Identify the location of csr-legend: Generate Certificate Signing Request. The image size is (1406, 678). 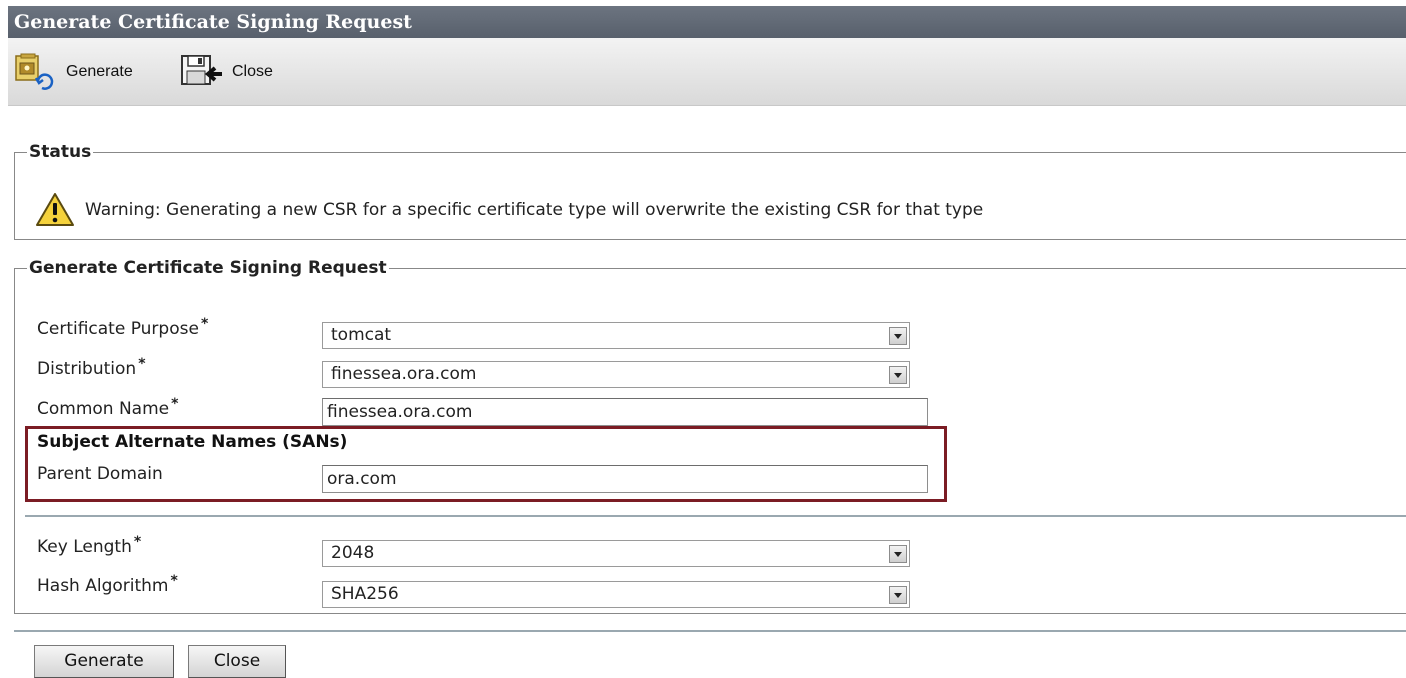
(208, 268).